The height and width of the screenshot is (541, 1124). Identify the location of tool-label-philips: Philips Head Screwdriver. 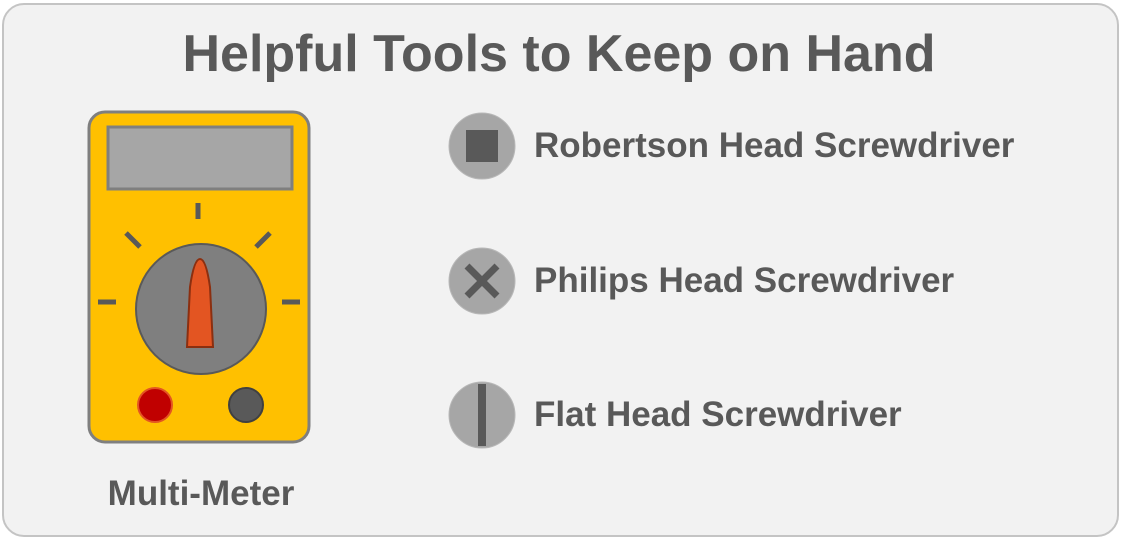
(744, 280).